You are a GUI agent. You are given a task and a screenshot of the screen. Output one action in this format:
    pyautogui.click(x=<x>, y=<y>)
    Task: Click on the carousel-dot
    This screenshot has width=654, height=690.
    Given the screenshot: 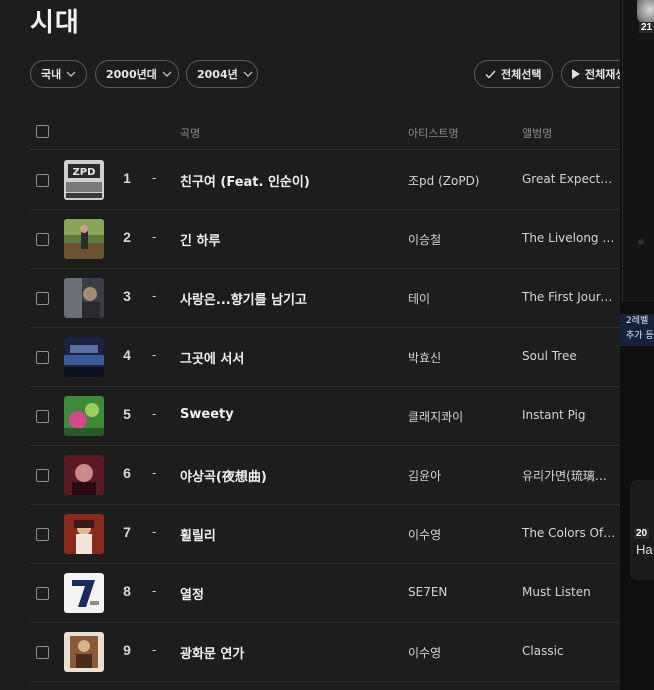 What is the action you would take?
    pyautogui.click(x=641, y=242)
    